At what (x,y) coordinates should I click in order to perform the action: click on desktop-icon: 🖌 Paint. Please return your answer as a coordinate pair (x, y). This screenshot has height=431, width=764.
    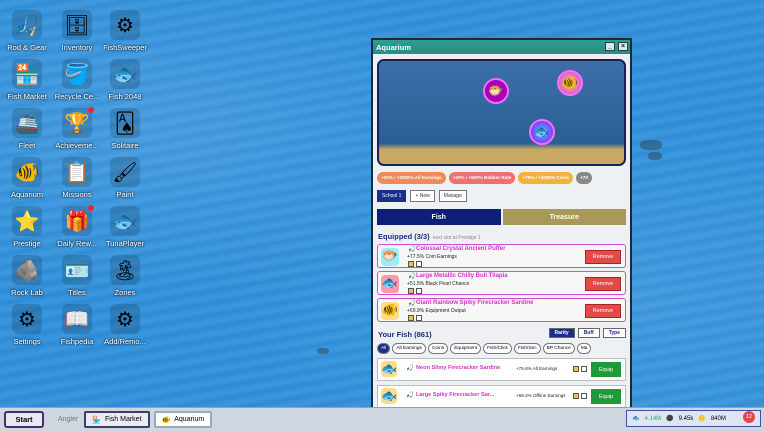
    Looking at the image, I should click on (125, 178).